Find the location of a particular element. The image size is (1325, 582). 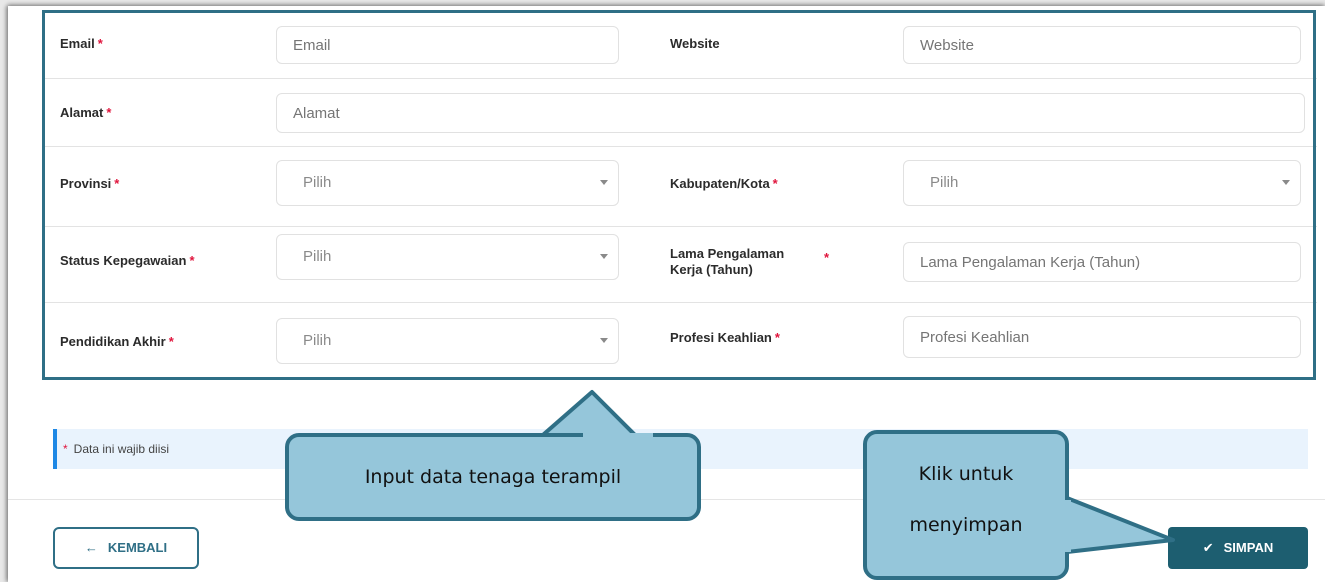

callout-pointer is located at coordinates (1120, 525).